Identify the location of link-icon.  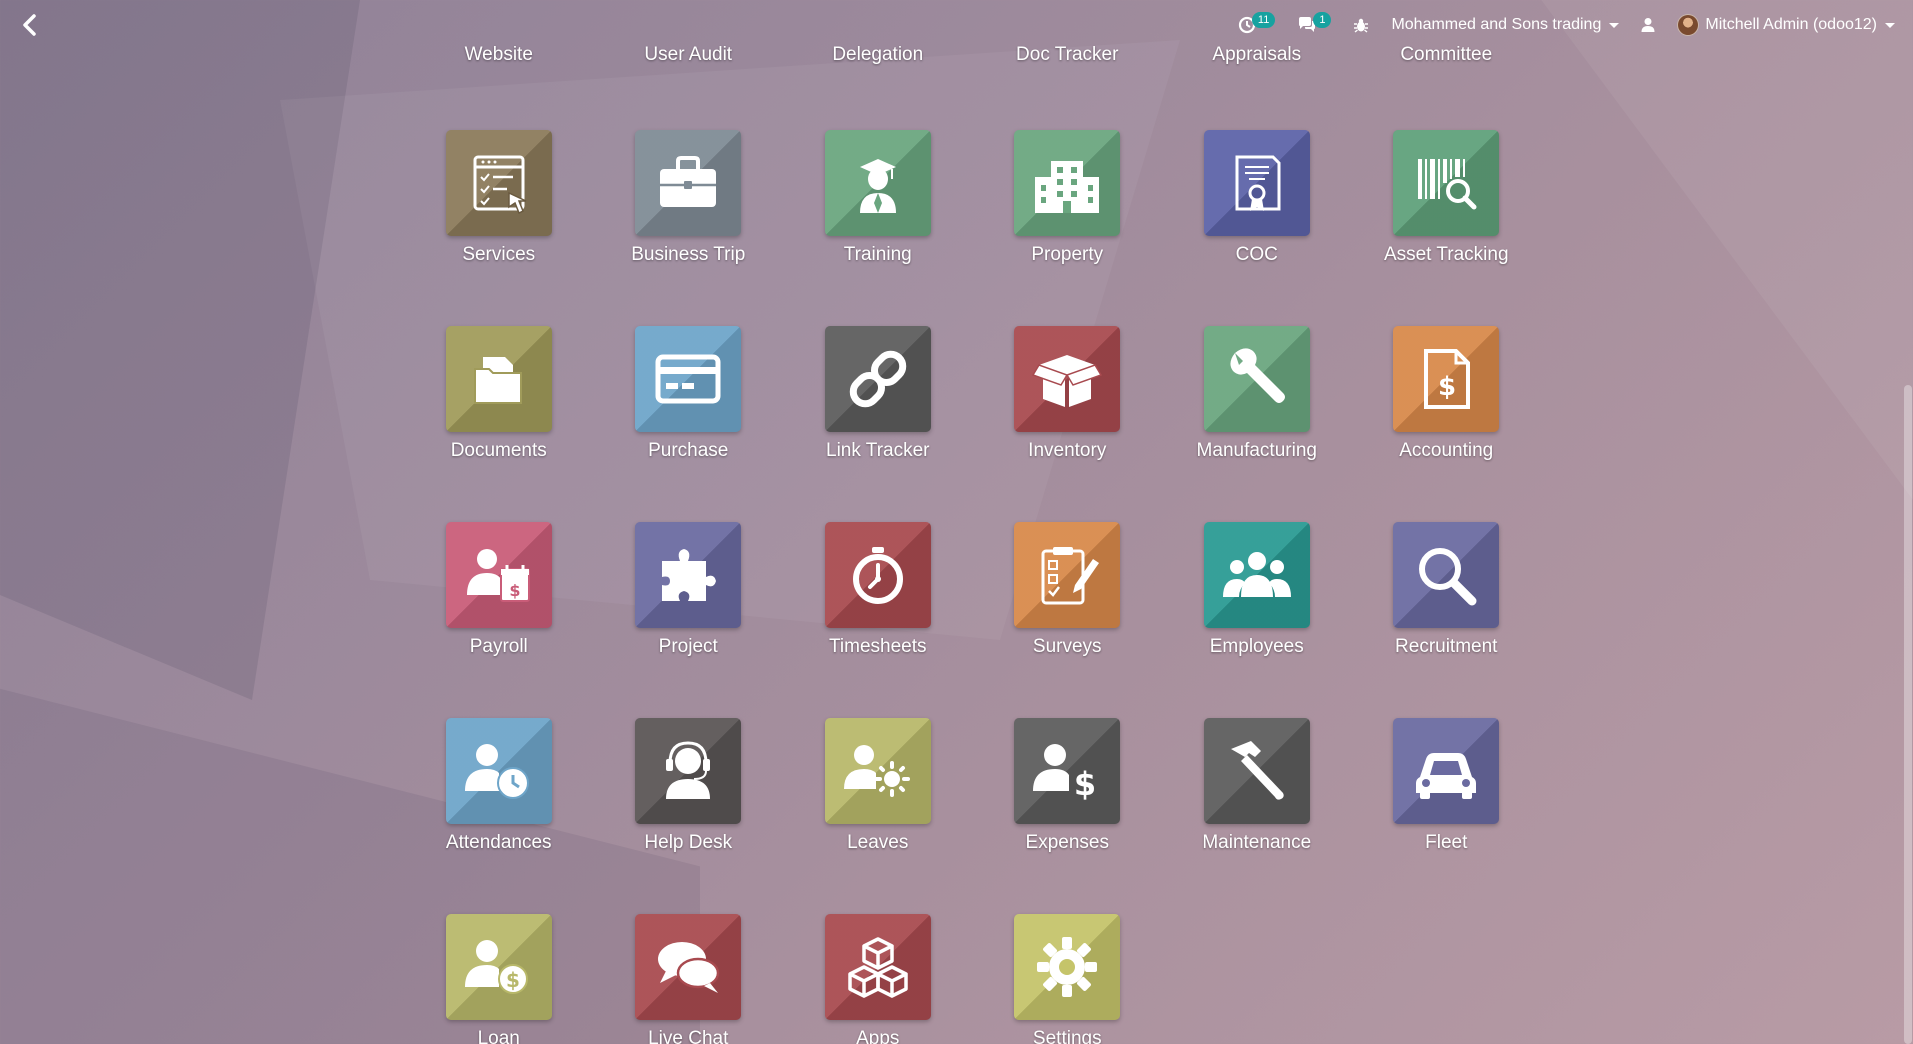
(877, 379).